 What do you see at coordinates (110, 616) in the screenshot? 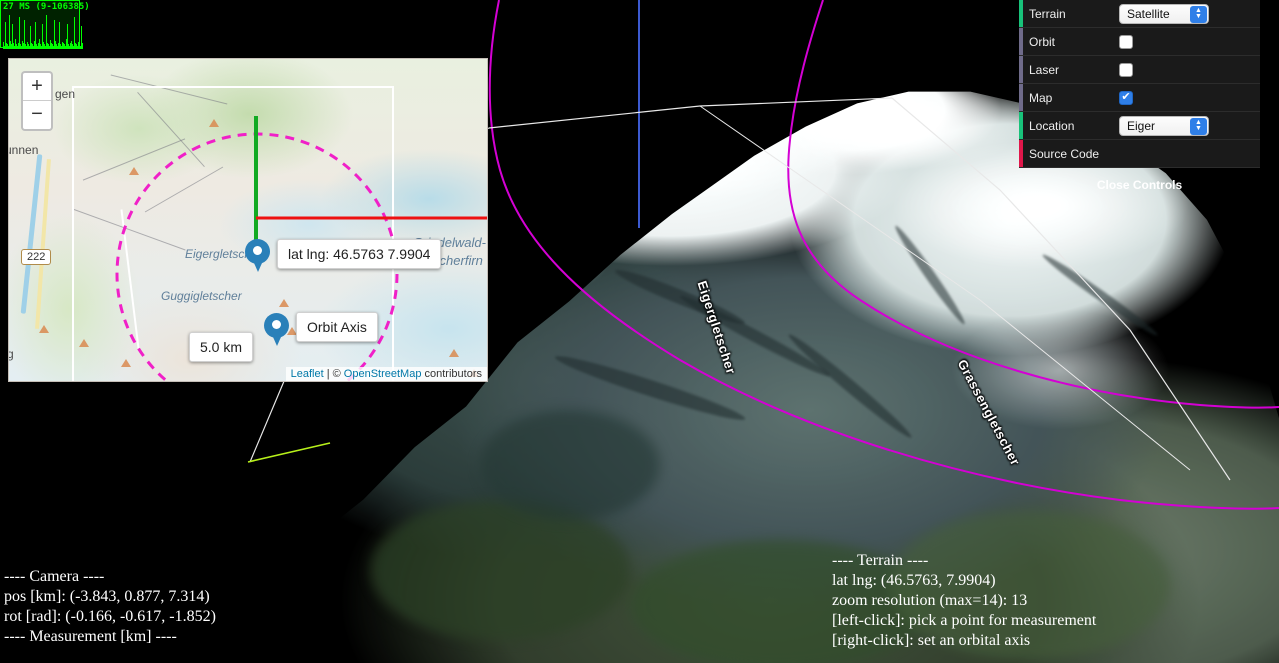
I see `camera-rot: rot [rad]: (-0.166, -0.617, -1.852)` at bounding box center [110, 616].